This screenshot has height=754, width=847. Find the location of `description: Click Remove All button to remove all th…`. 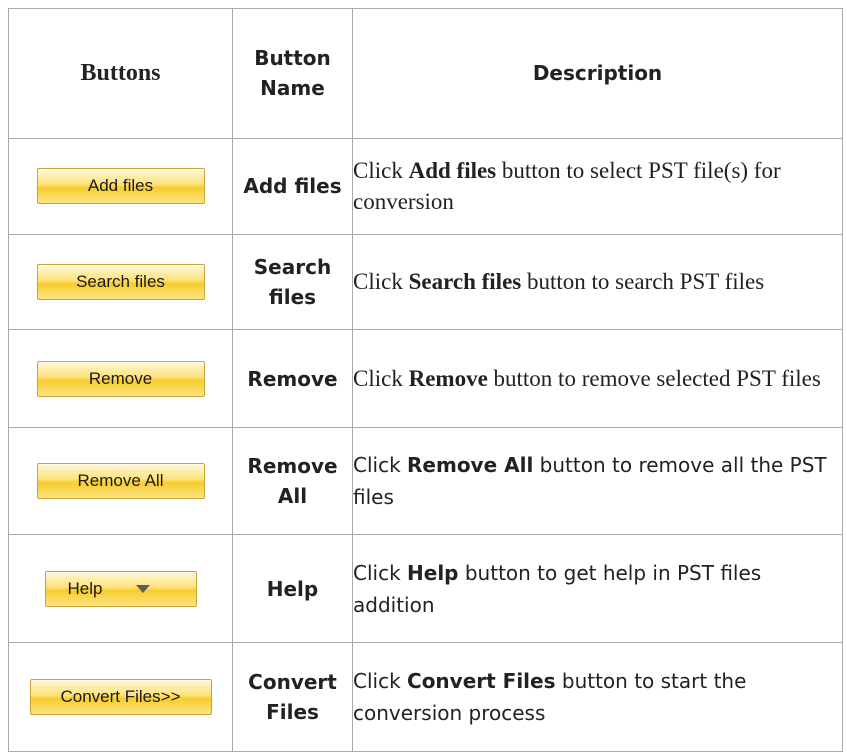

description: Click Remove All button to remove all th… is located at coordinates (597, 481).